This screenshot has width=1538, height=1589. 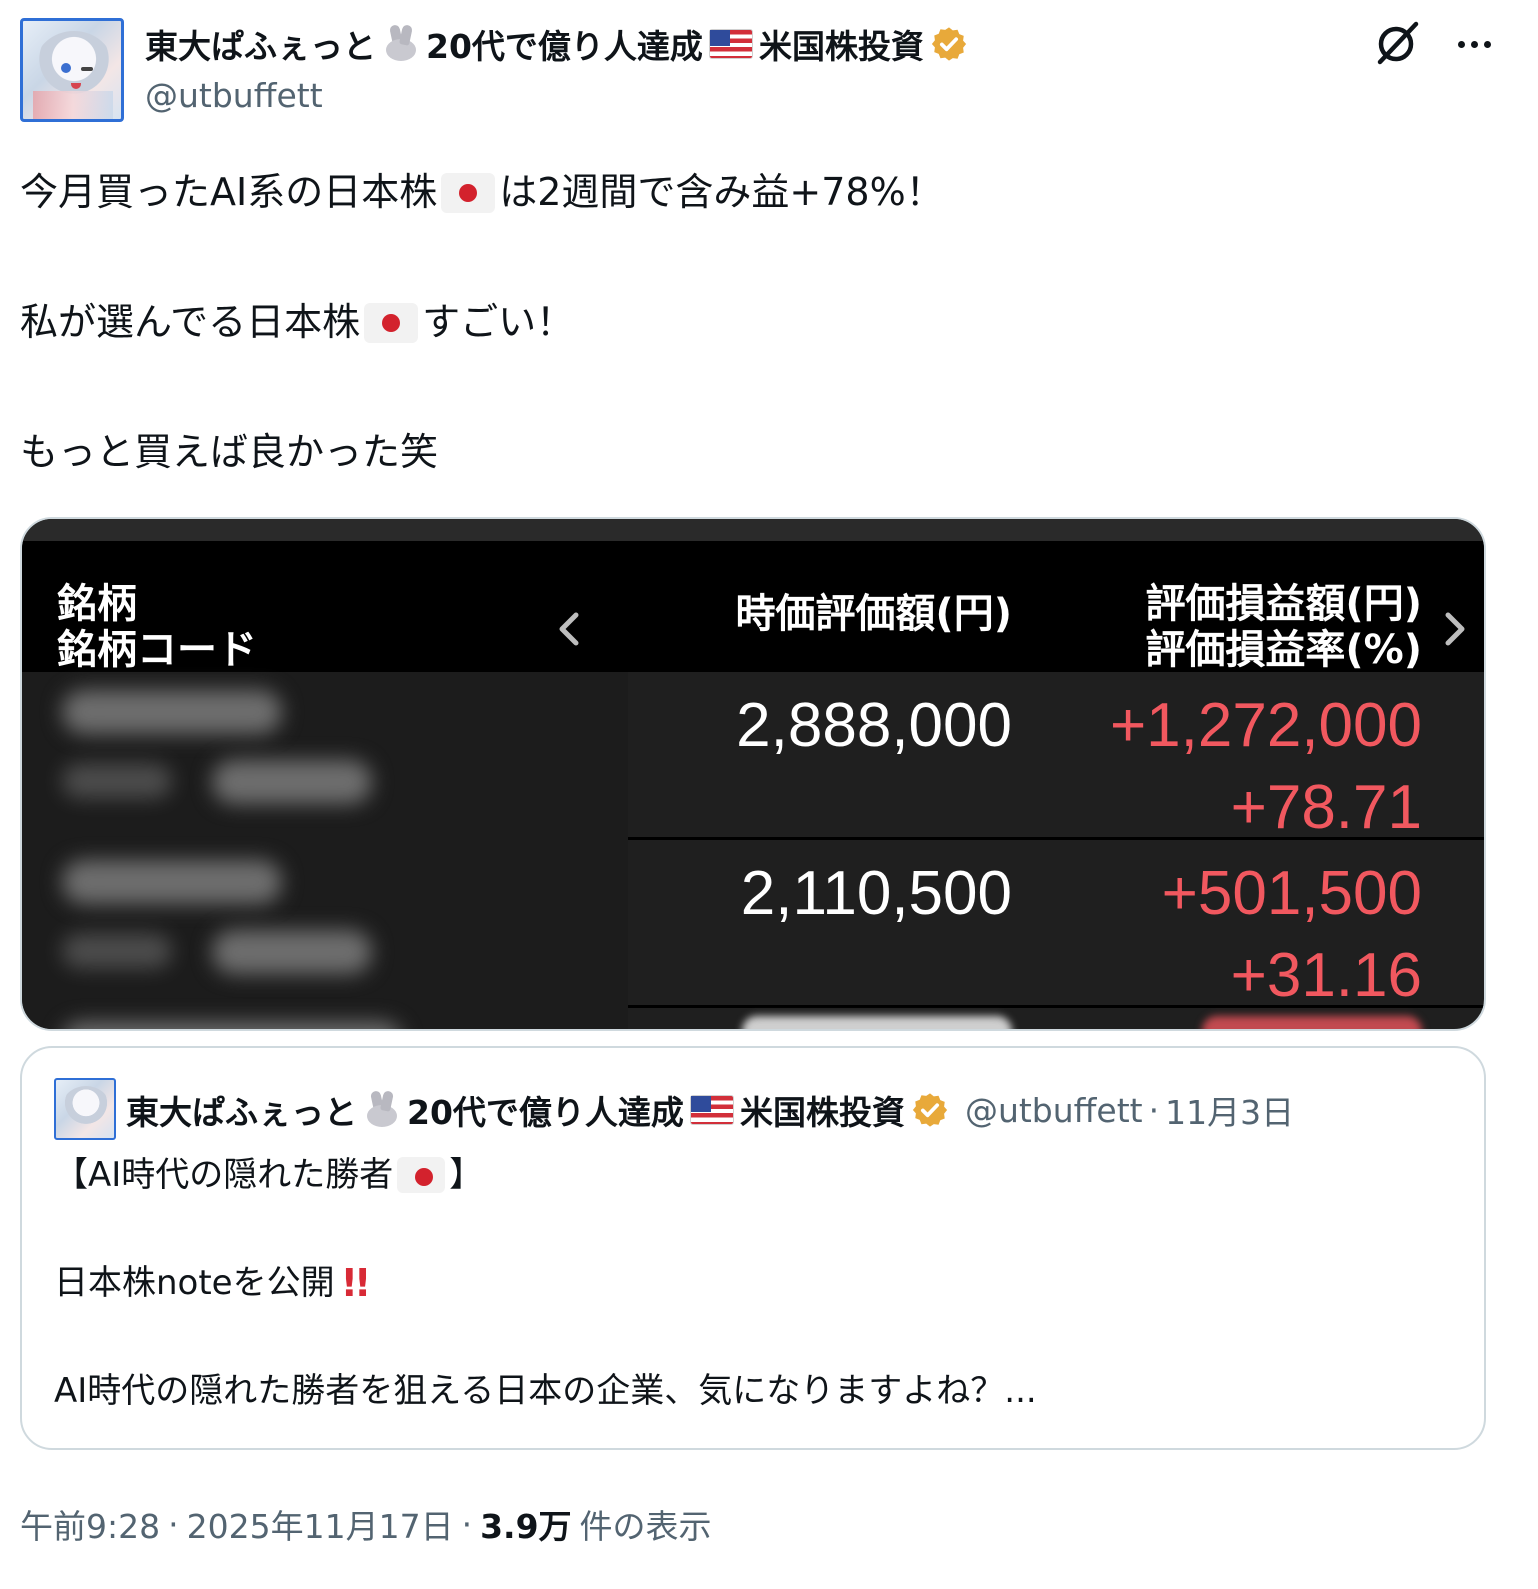 What do you see at coordinates (1053, 1110) in the screenshot?
I see `quoted-handle: @utbuffett` at bounding box center [1053, 1110].